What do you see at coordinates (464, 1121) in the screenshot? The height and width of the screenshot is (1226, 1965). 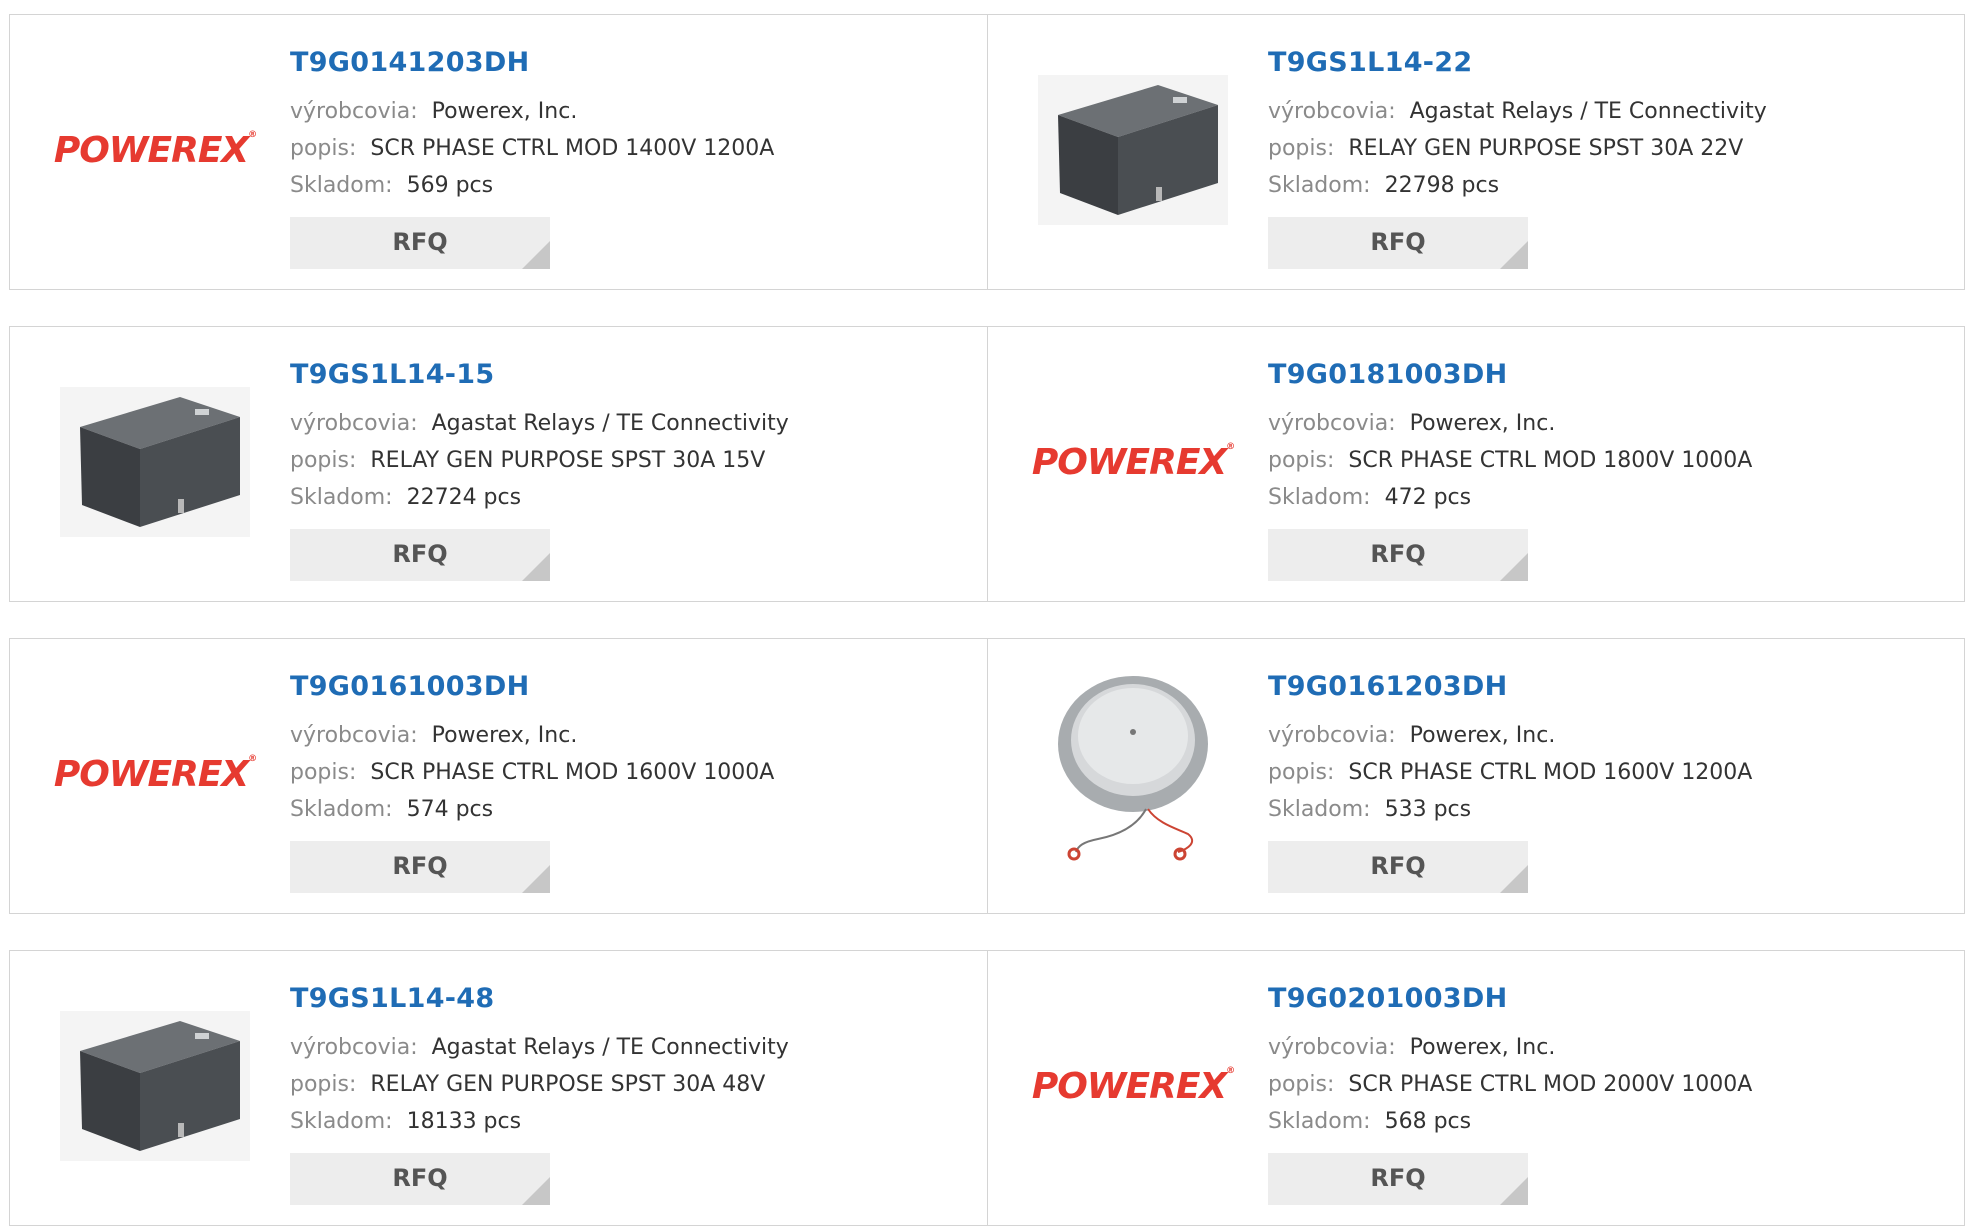 I see `stock-value: 18133 pcs` at bounding box center [464, 1121].